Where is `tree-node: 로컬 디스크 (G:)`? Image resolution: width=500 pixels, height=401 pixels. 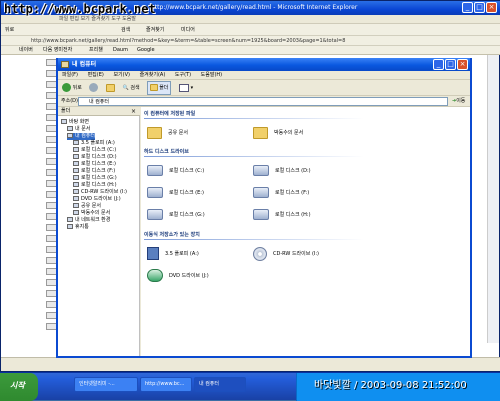
tree-node: 로컬 디스크 (G:) is located at coordinates (95, 178).